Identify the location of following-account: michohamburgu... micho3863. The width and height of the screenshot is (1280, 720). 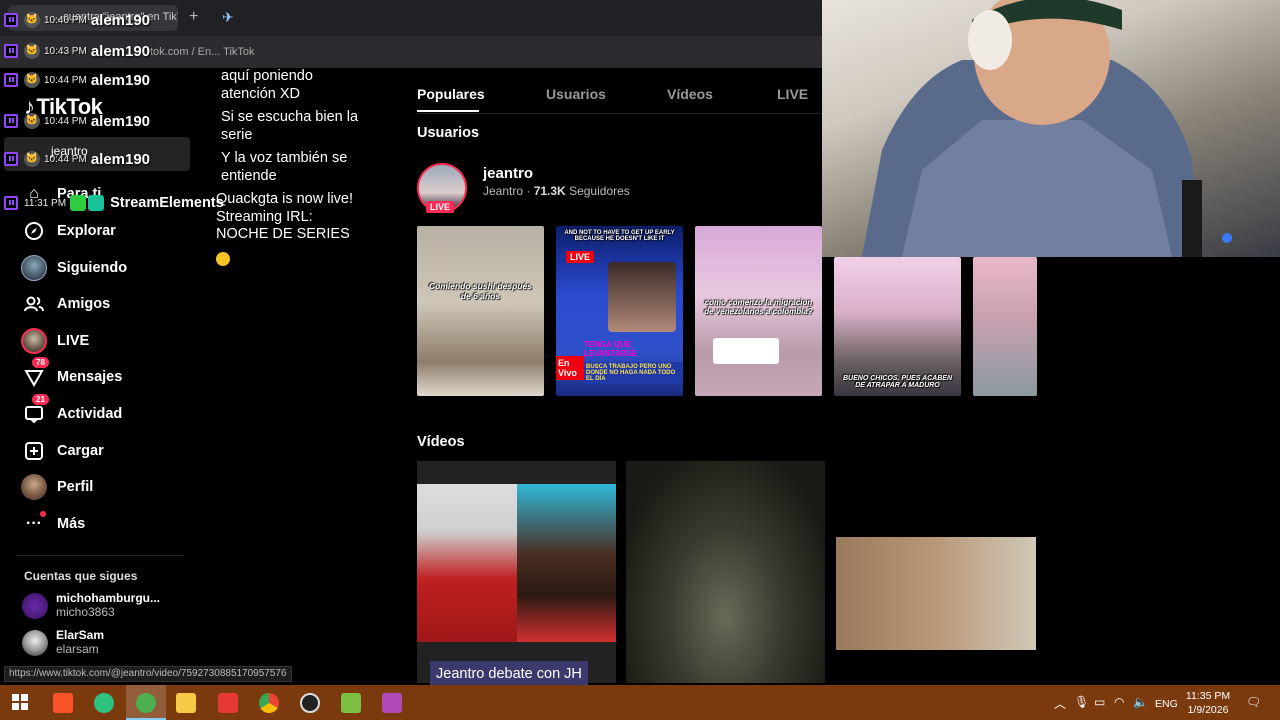
(107, 606).